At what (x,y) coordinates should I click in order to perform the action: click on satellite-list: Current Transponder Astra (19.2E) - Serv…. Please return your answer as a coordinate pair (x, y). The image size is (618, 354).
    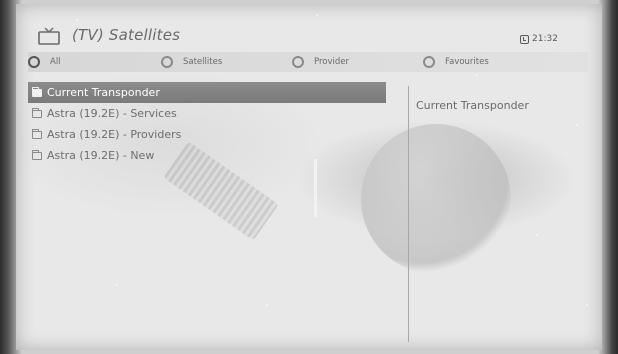
    Looking at the image, I should click on (207, 124).